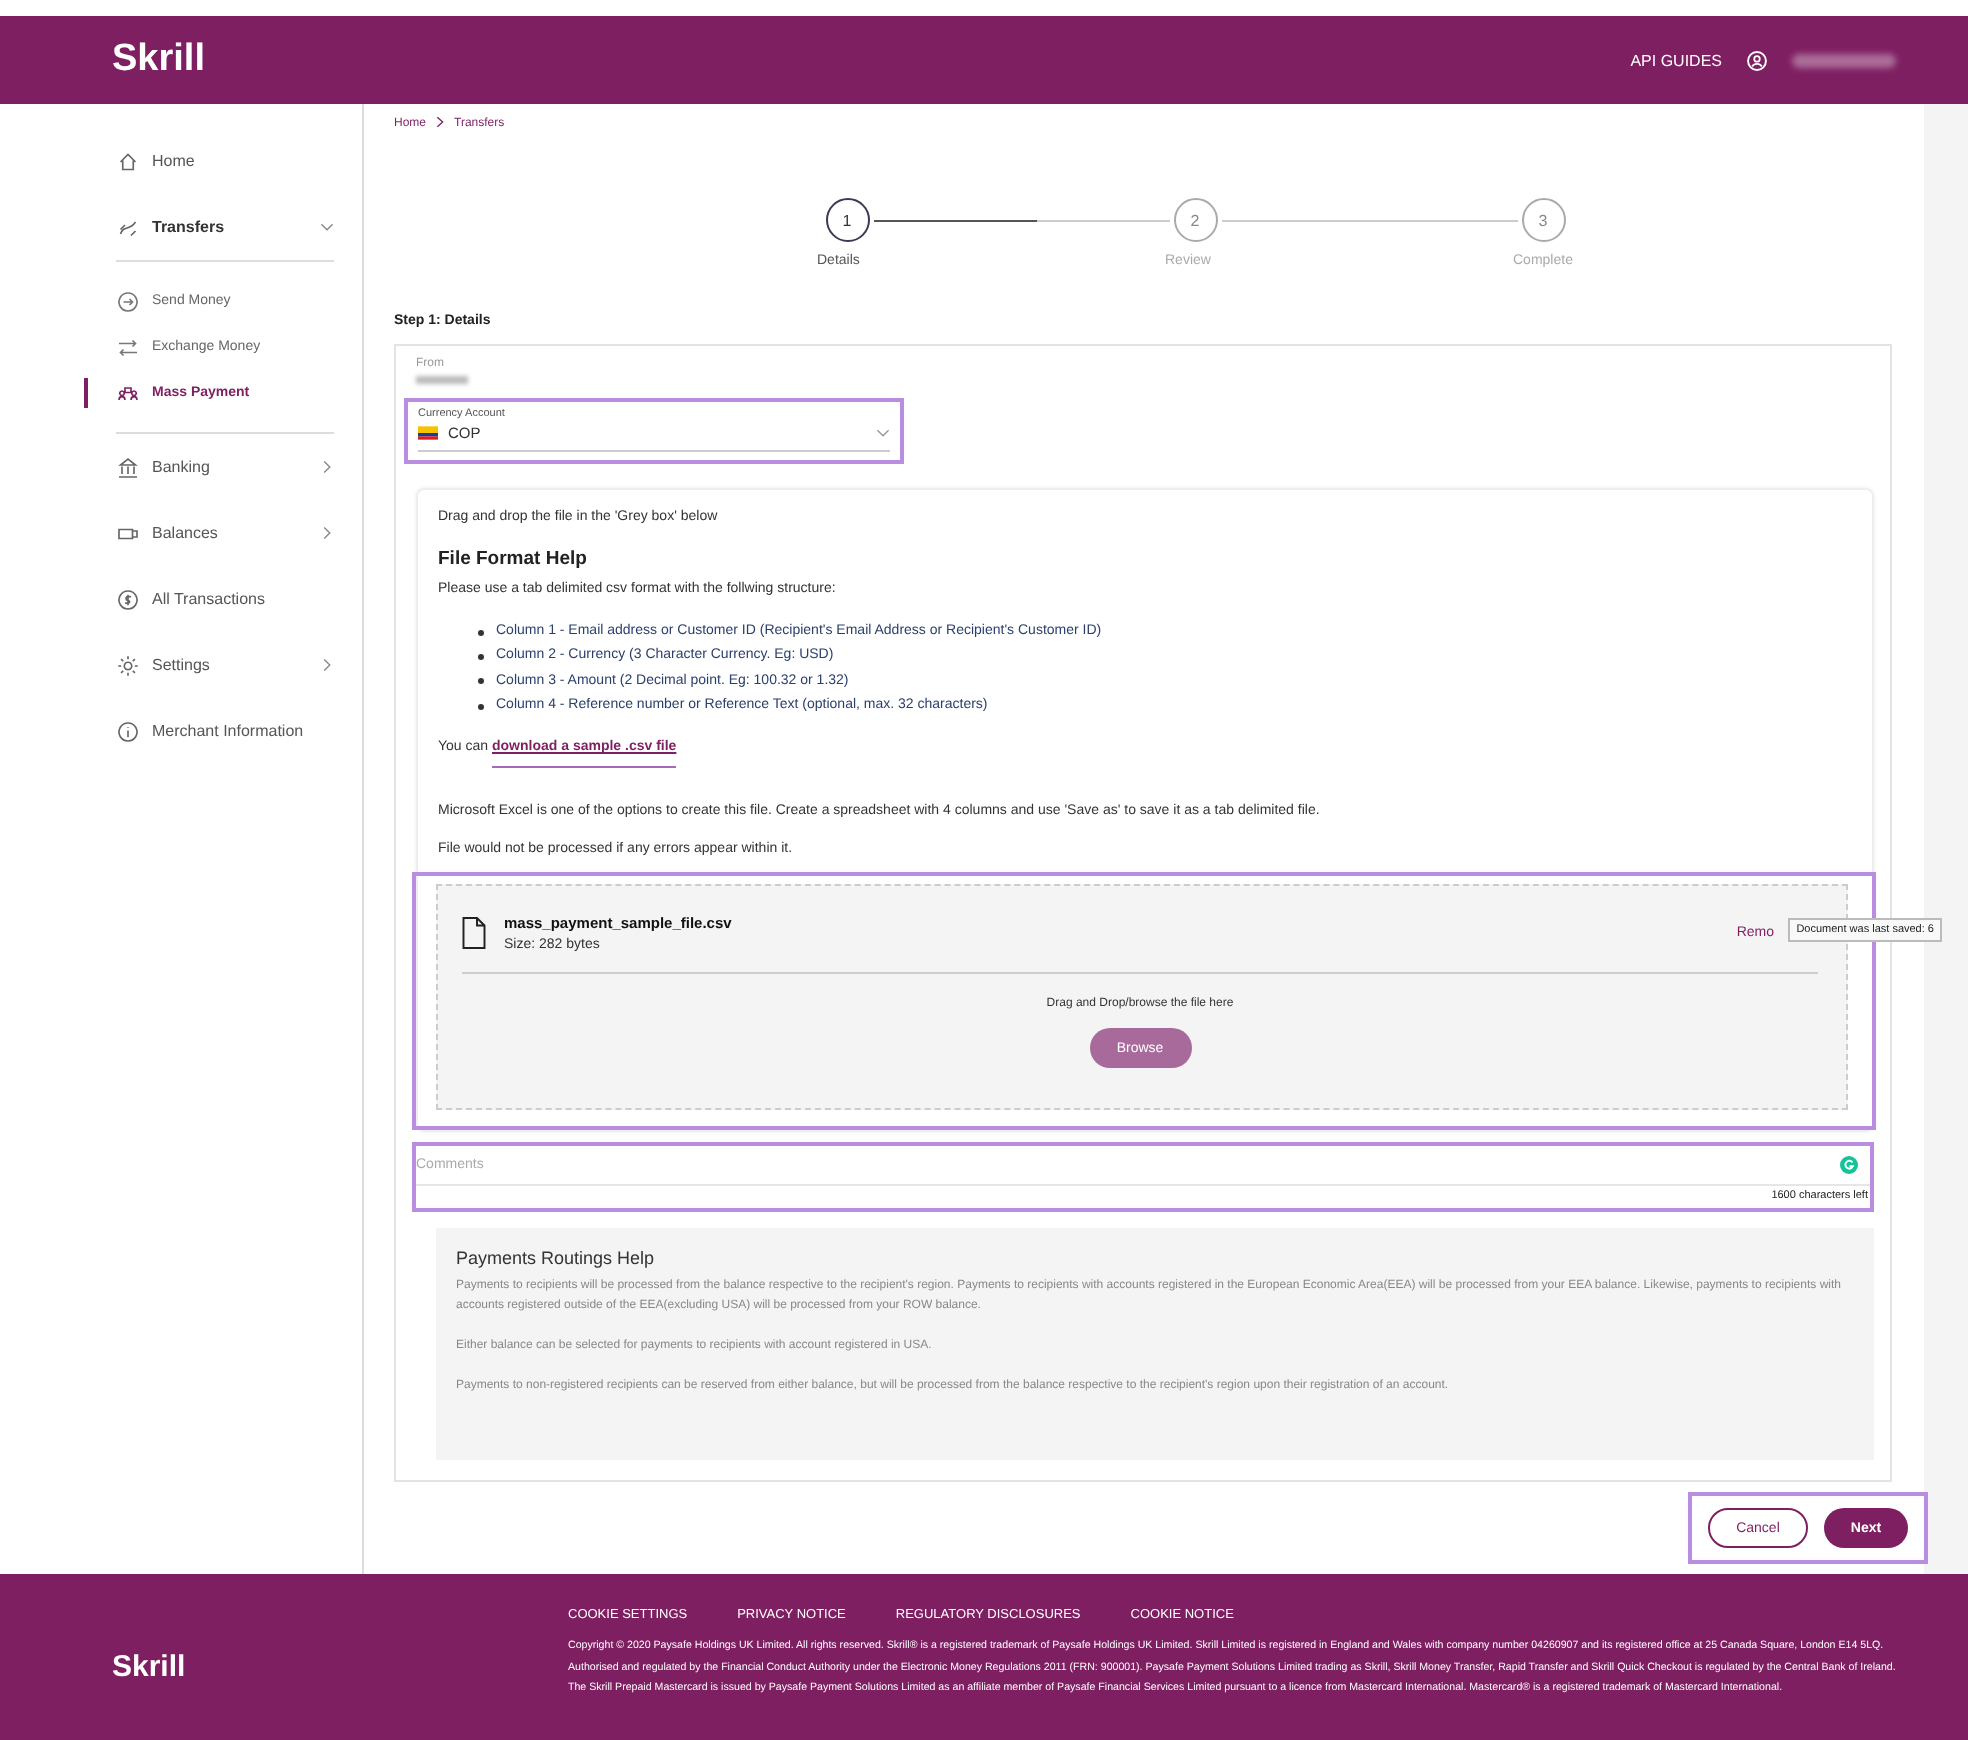  What do you see at coordinates (1195, 220) in the screenshot?
I see `step-circle: 2` at bounding box center [1195, 220].